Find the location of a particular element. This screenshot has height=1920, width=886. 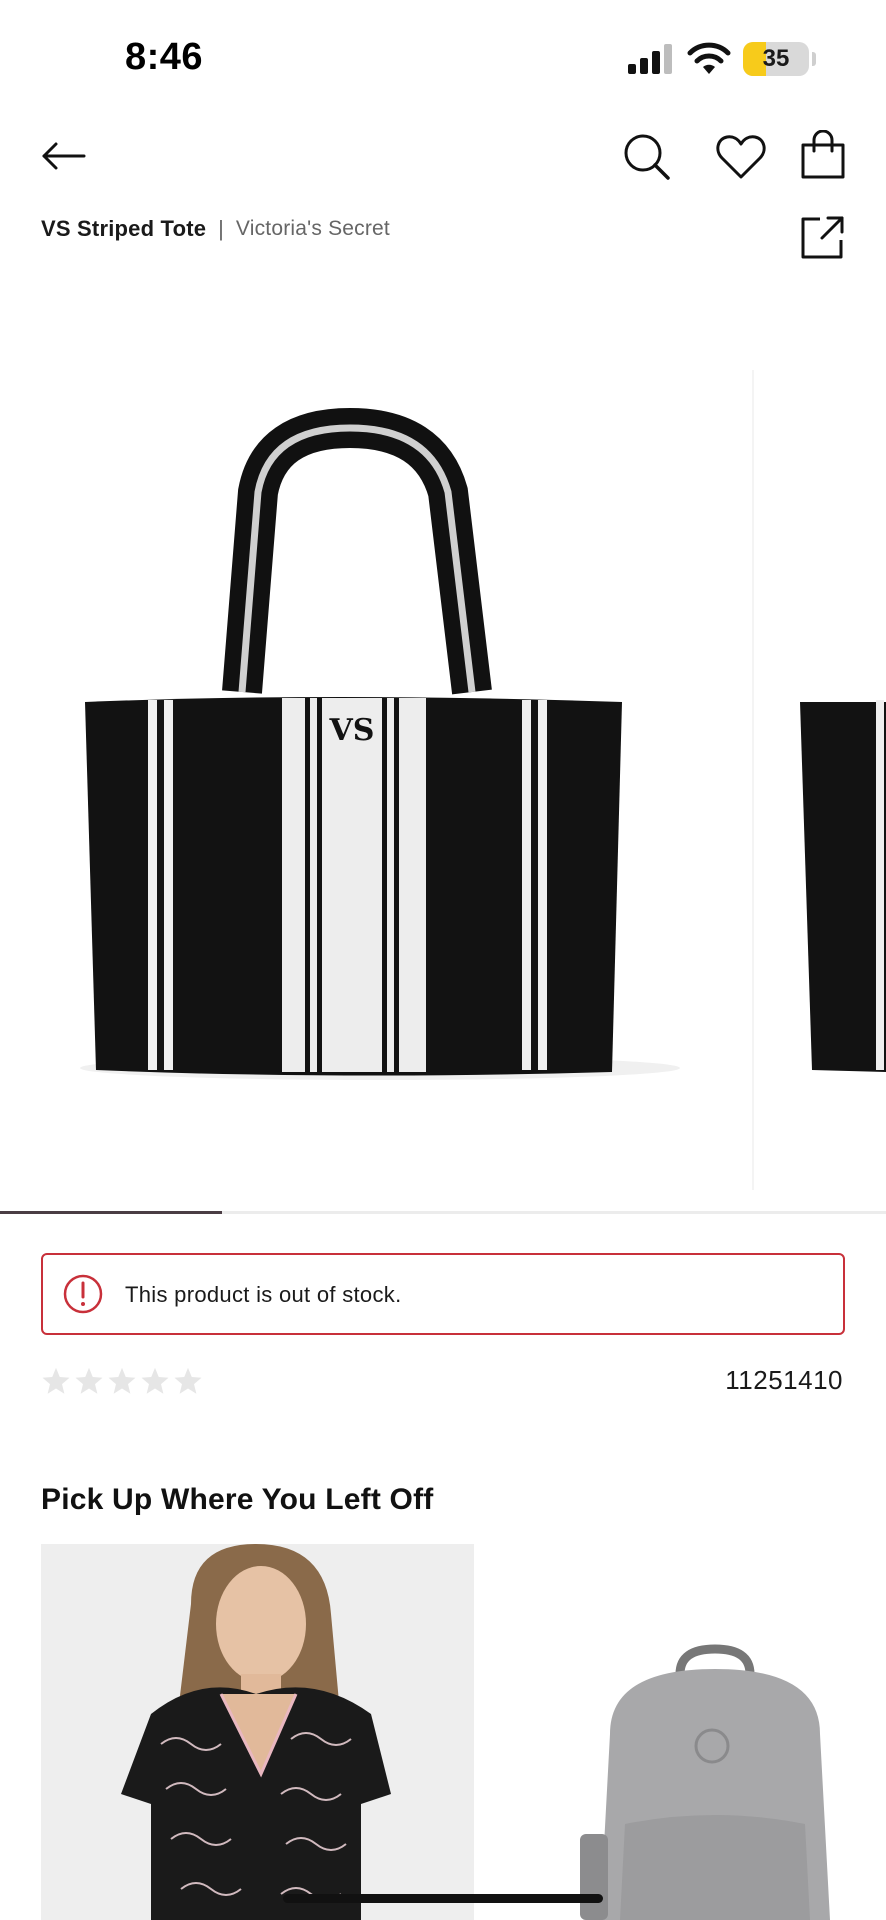

product-image-pajama-set is located at coordinates (257, 1732).